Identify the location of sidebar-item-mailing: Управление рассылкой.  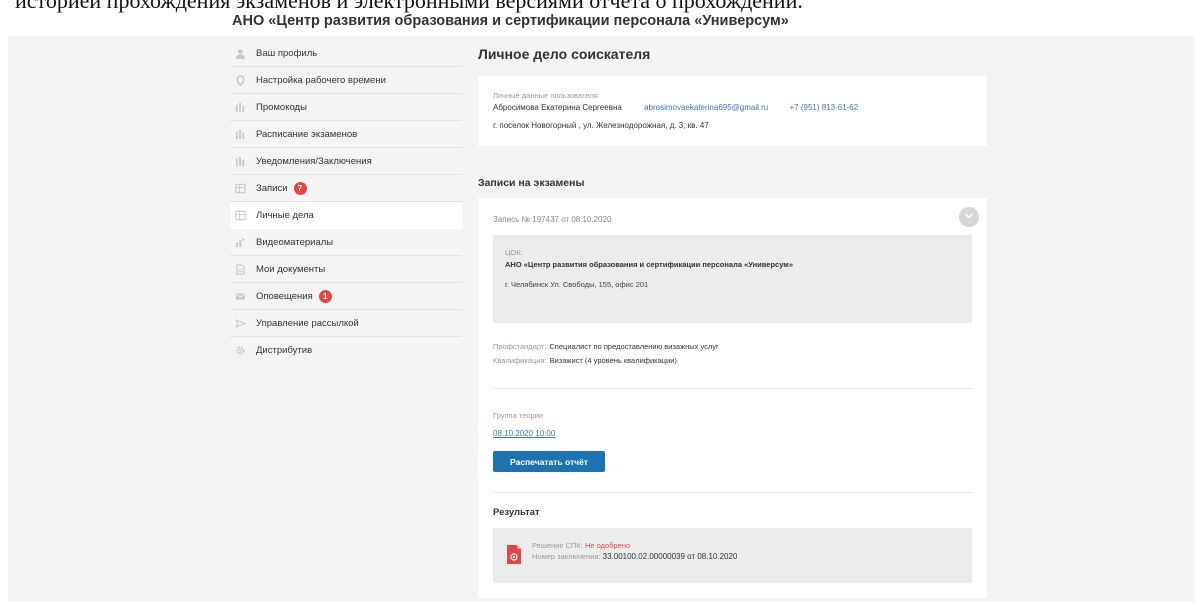
(346, 323).